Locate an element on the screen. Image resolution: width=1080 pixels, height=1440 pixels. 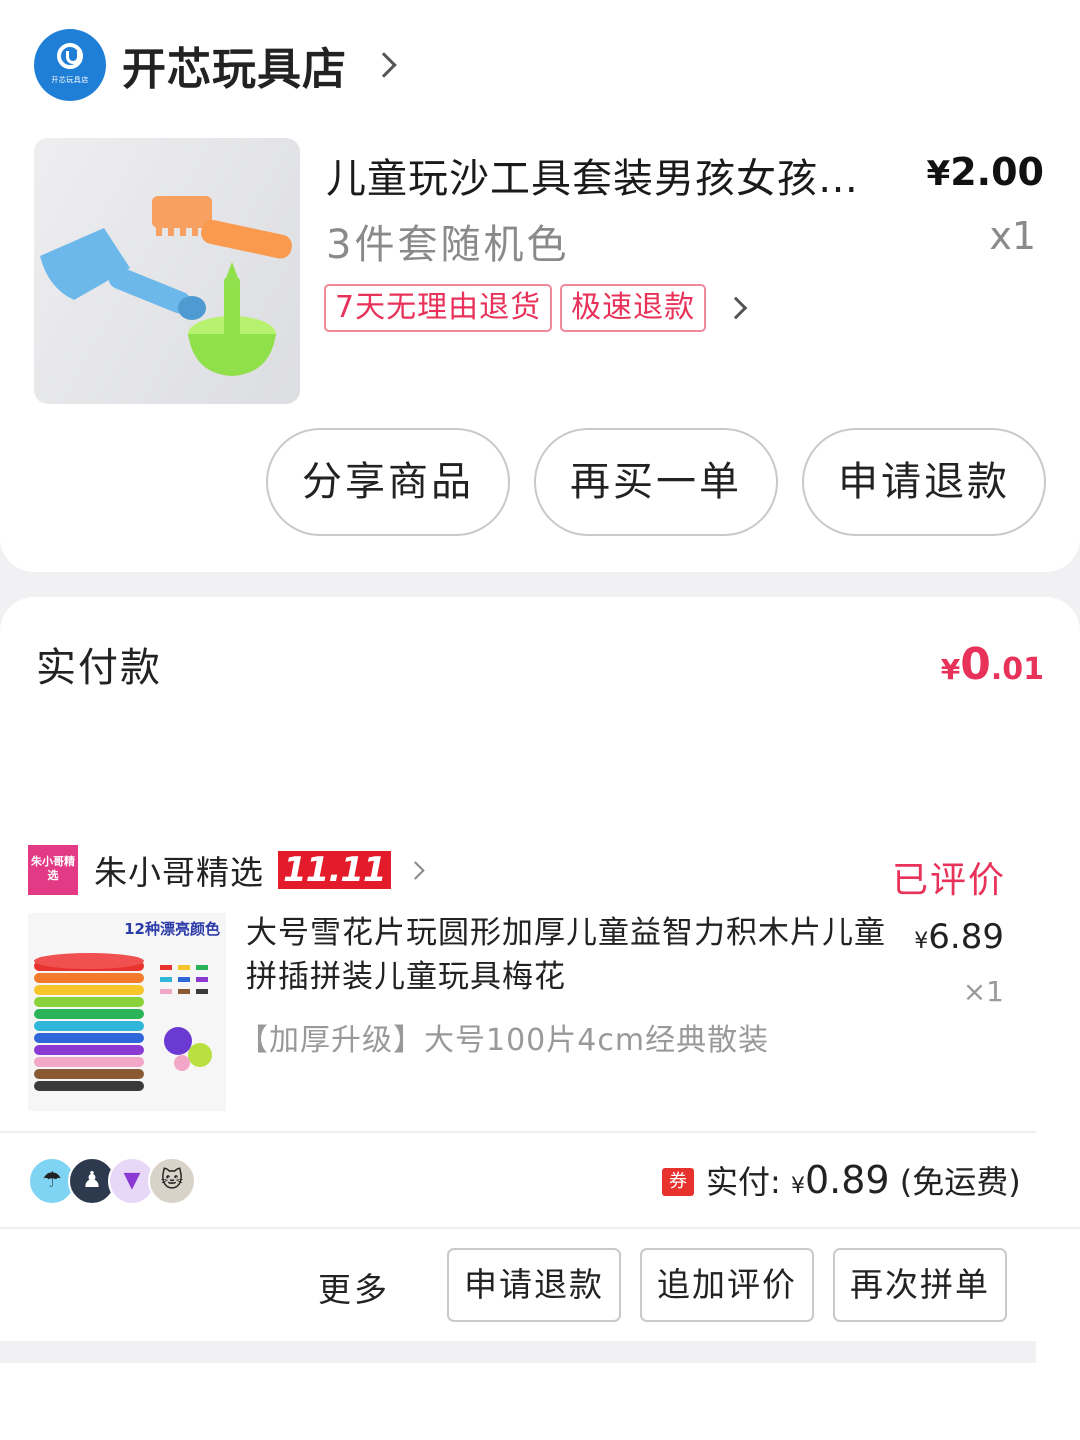
image-caption: 12种漂亮颜色 is located at coordinates (172, 929).